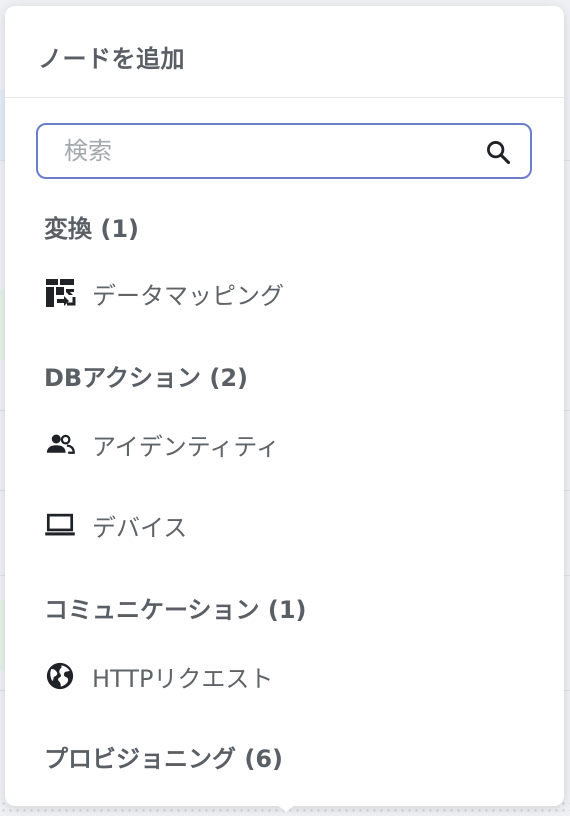  Describe the element at coordinates (258, 151) in the screenshot. I see `search-input` at that location.